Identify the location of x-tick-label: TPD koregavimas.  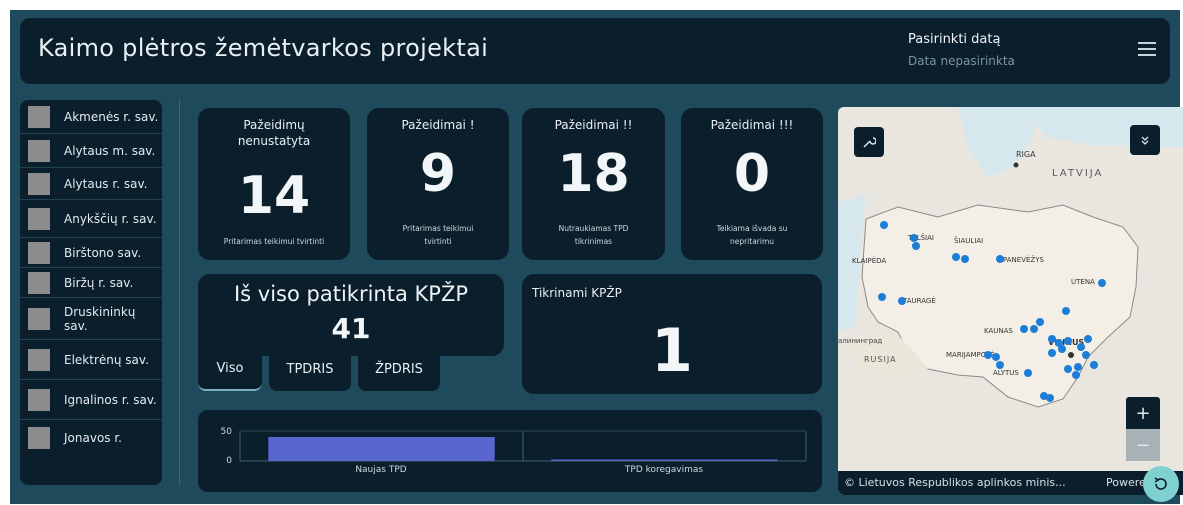
(663, 470).